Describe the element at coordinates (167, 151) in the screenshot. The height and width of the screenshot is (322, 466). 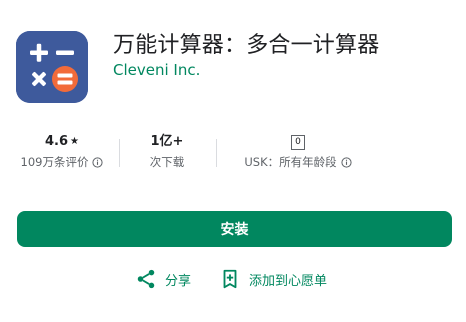
I see `downloads-stat: 1亿+ 次下载` at that location.